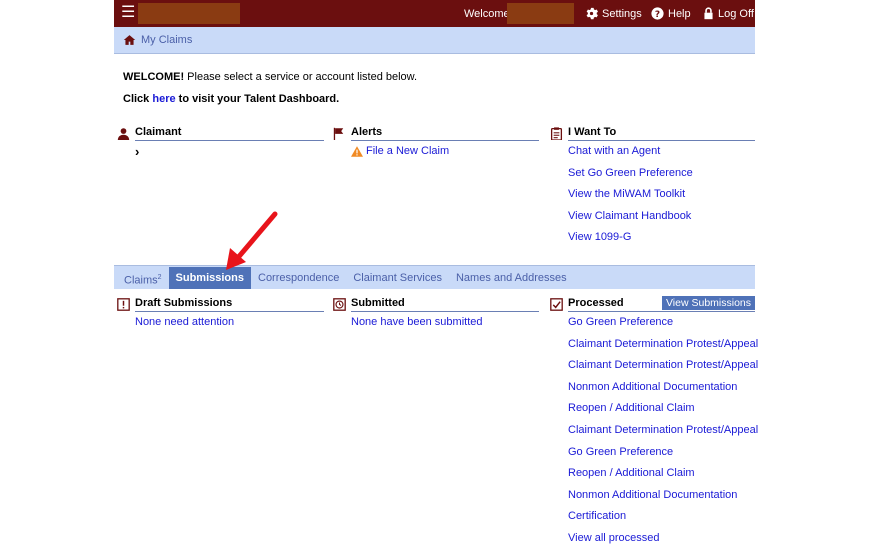 The width and height of the screenshot is (869, 555). I want to click on log-off-button: Log Off, so click(728, 13).